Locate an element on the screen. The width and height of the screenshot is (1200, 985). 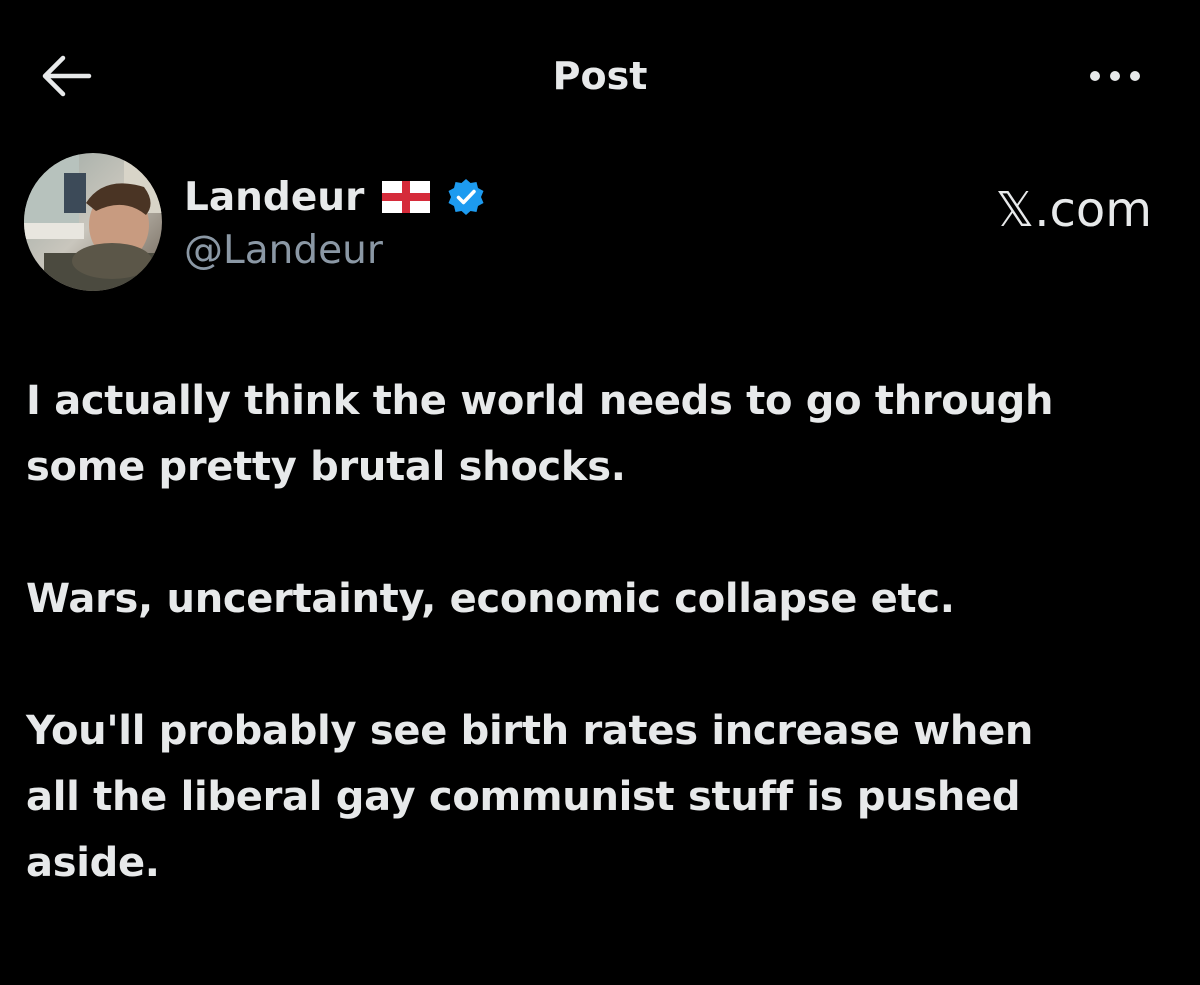
avatar-image is located at coordinates (93, 222).